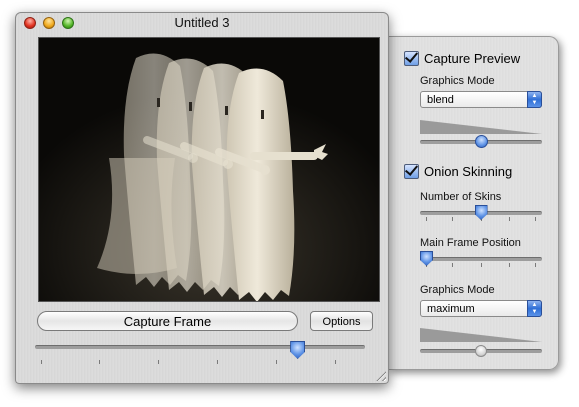  I want to click on capture-frame-button: Capture Frame, so click(167, 321).